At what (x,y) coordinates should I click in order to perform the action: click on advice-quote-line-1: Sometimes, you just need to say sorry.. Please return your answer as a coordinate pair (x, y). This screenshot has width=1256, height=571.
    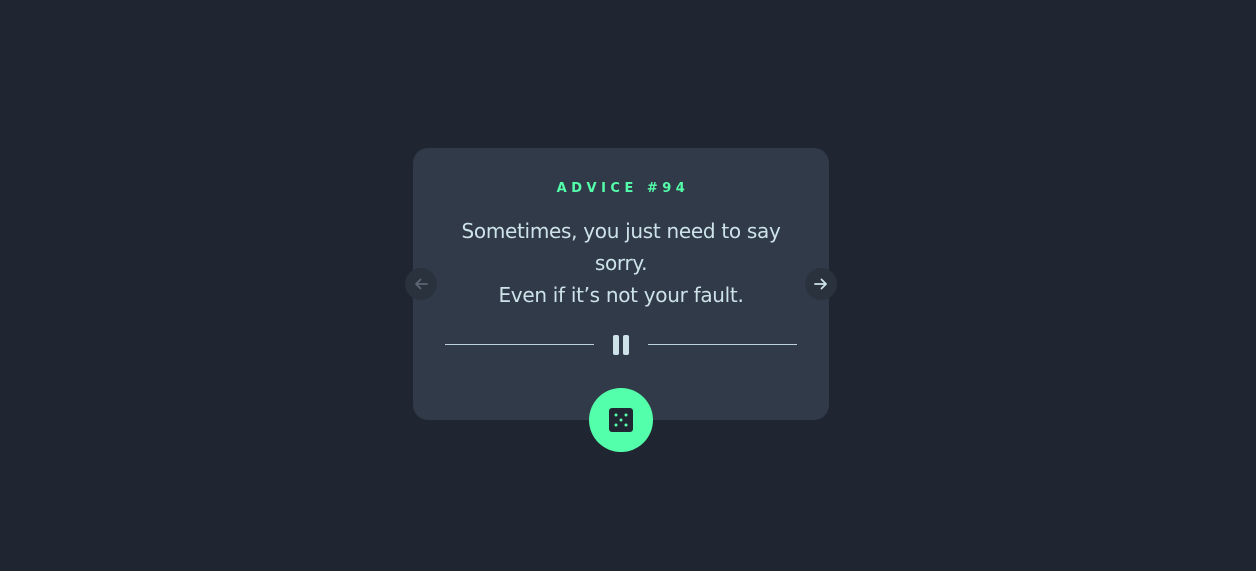
    Looking at the image, I should click on (621, 247).